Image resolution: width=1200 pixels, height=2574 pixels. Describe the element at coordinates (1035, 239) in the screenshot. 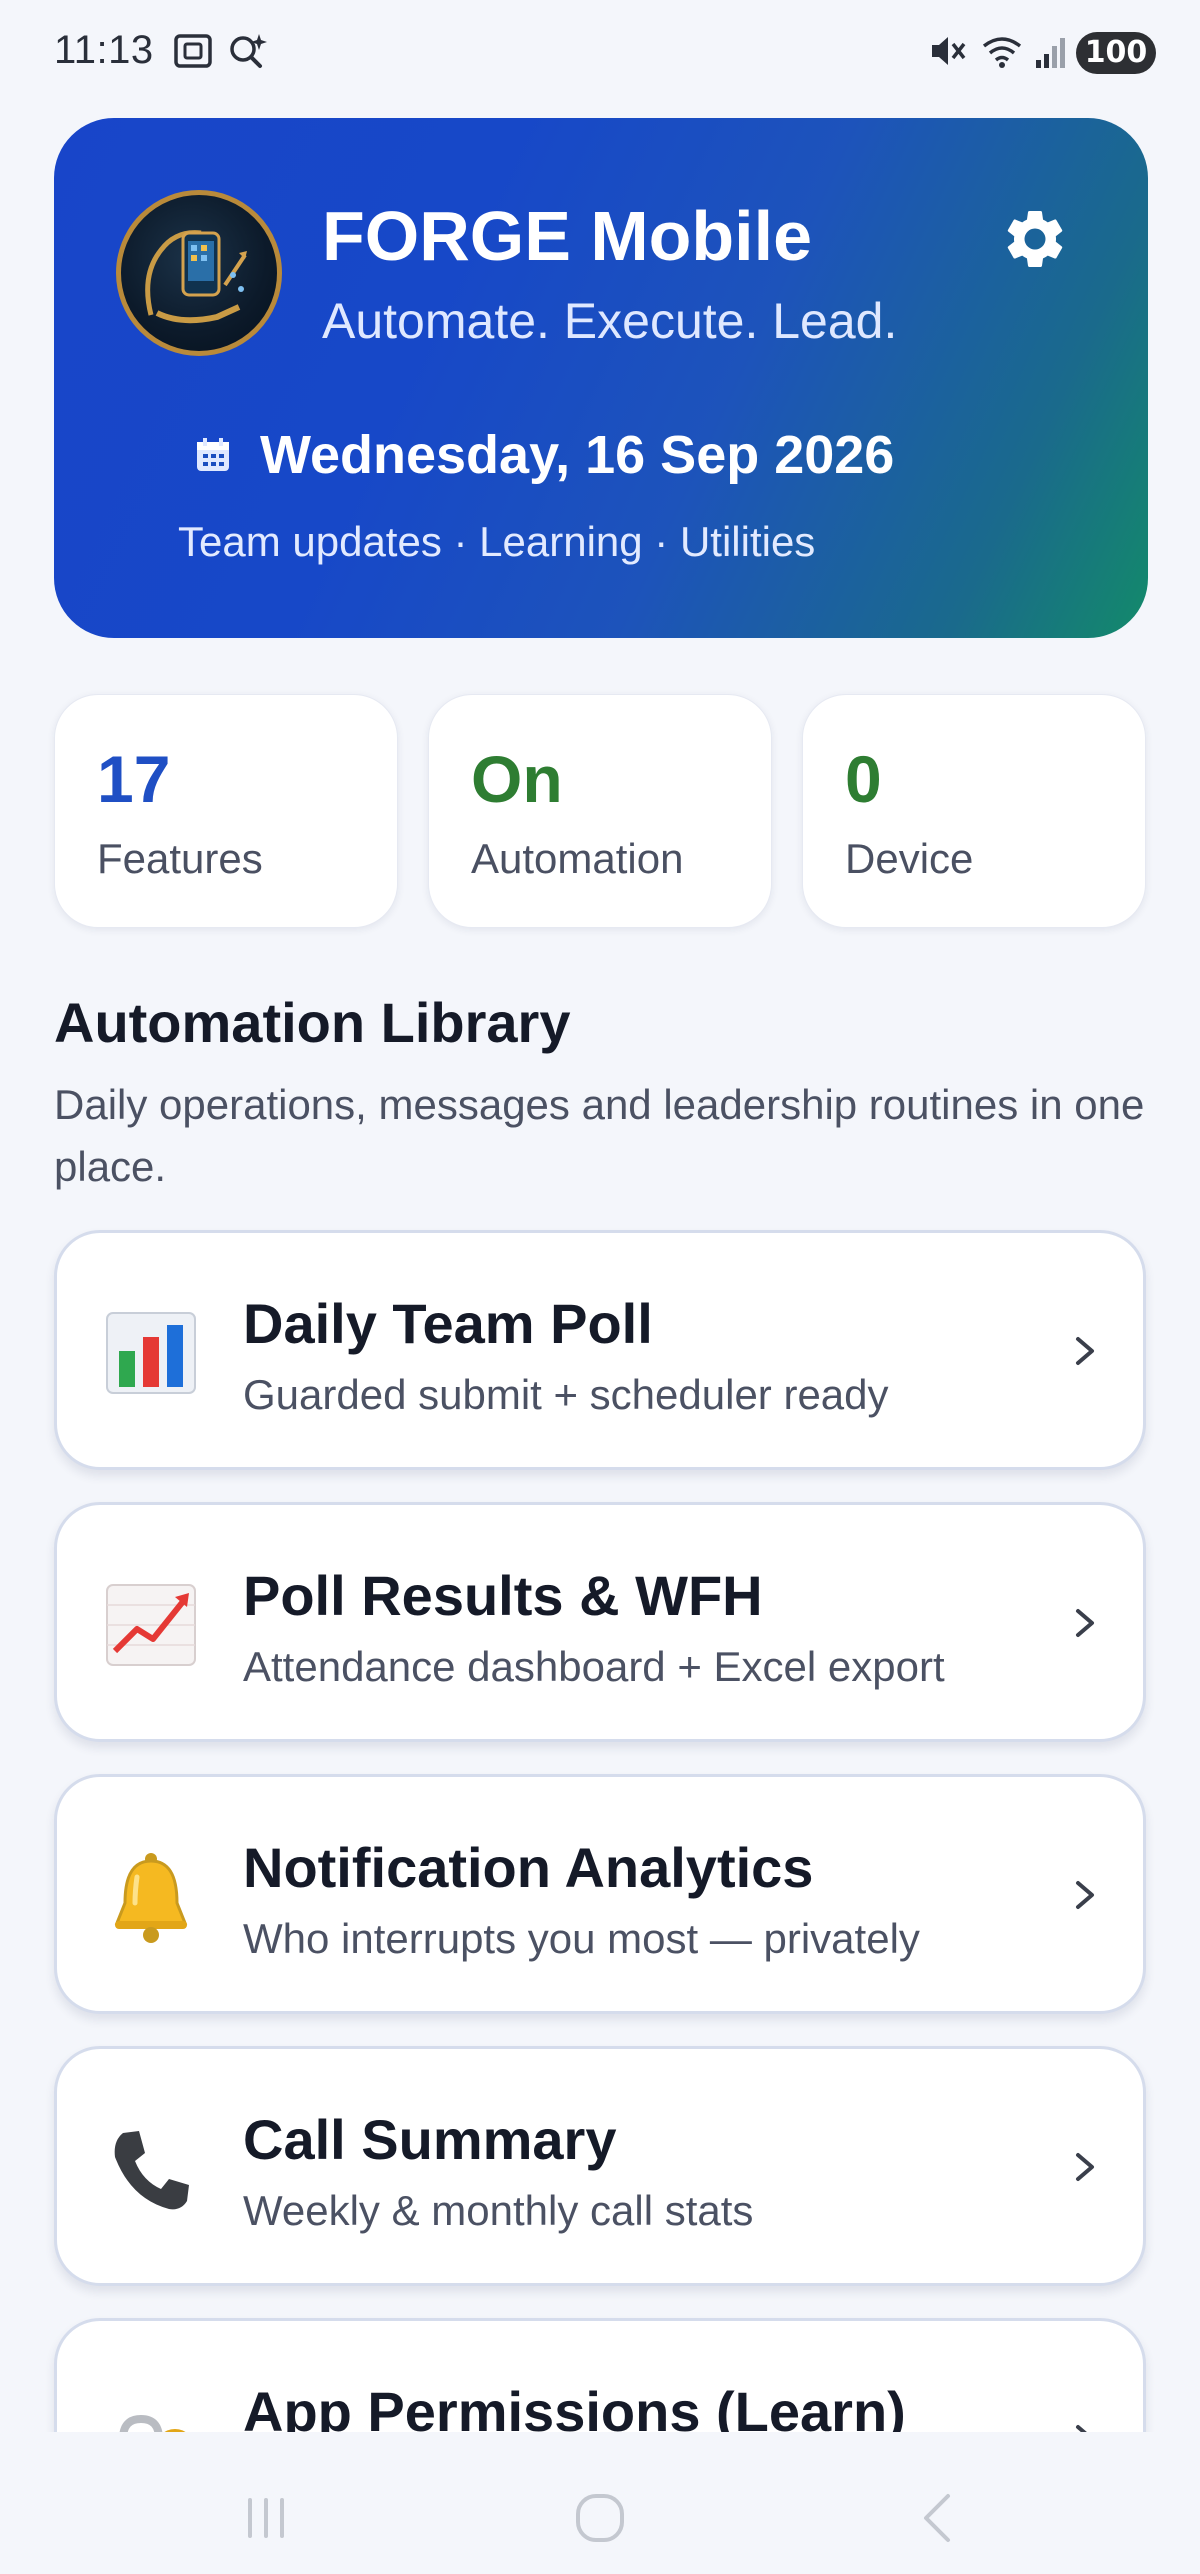

I see `settings-gear-icon` at that location.